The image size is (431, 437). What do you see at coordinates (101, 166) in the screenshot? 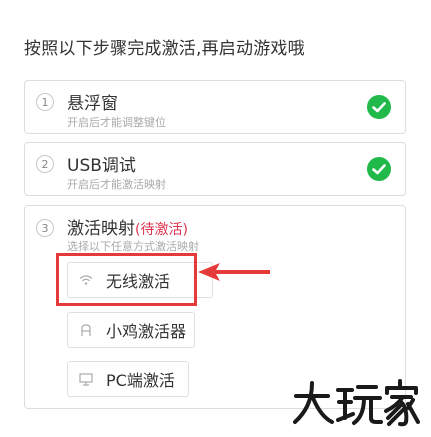
I see `step-title: USB调试` at bounding box center [101, 166].